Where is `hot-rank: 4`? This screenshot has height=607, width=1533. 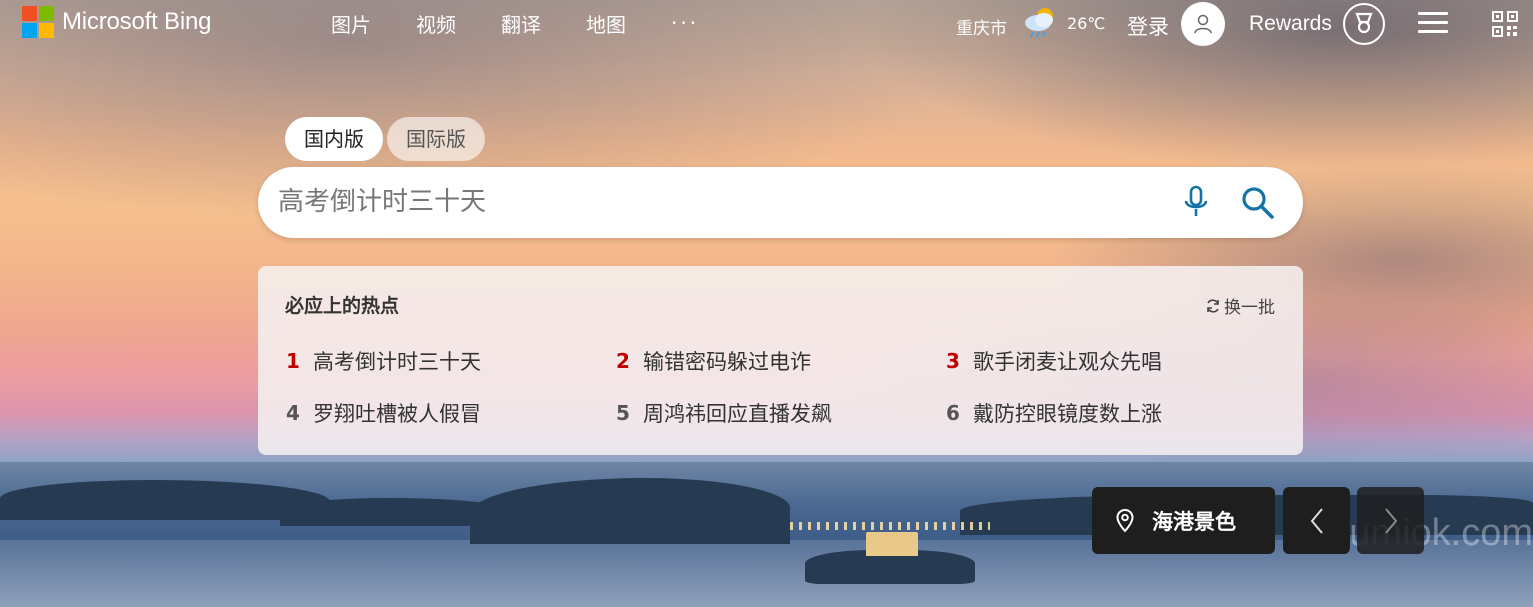 hot-rank: 4 is located at coordinates (293, 413).